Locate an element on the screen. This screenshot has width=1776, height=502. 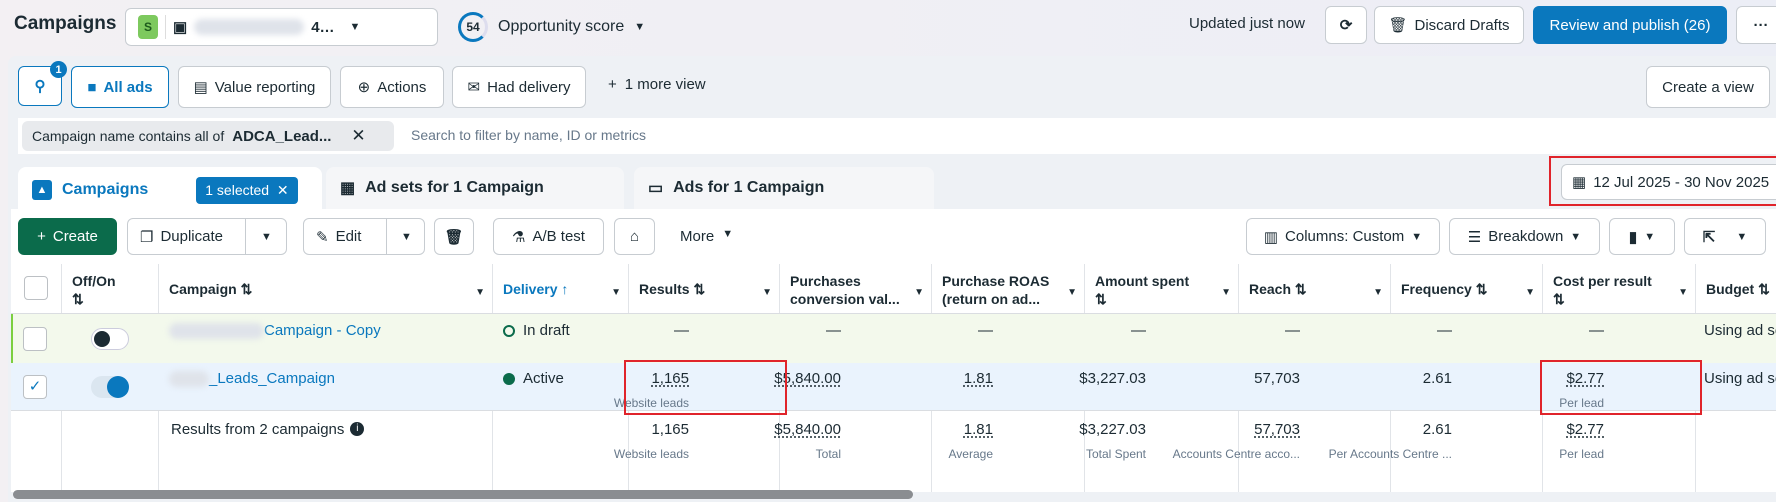
search-button: ⚲ 1 is located at coordinates (42, 83).